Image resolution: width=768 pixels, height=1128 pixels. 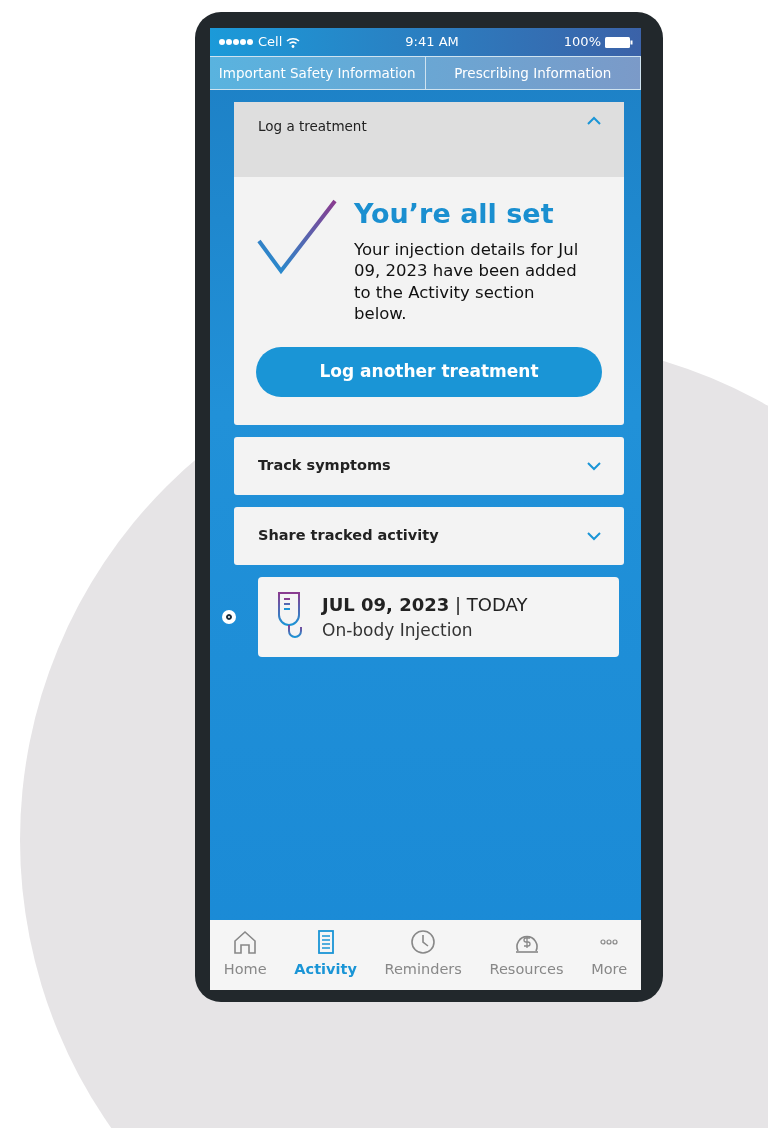 I want to click on tab-bar-item: Reminders, so click(x=423, y=955).